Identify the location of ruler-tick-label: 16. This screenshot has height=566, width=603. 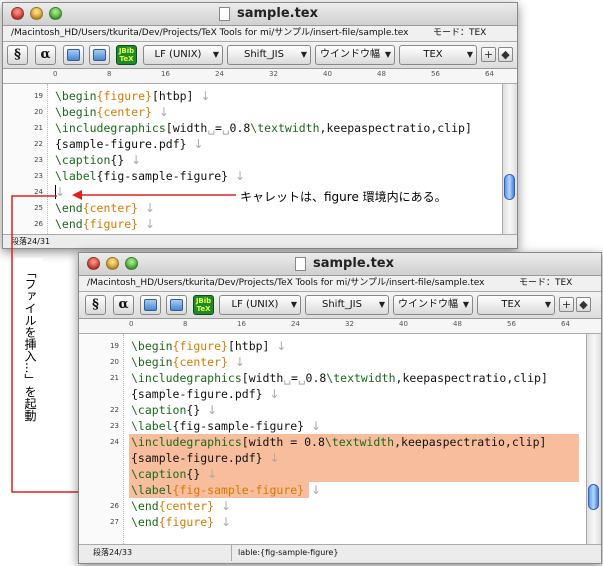
(241, 324).